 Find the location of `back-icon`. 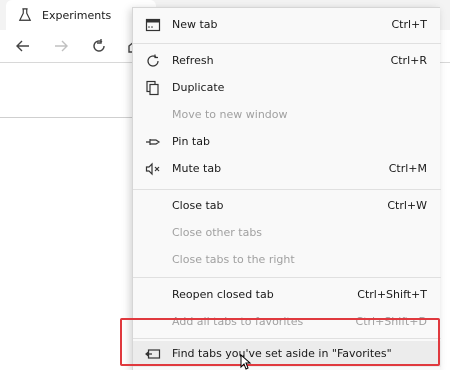

back-icon is located at coordinates (23, 46).